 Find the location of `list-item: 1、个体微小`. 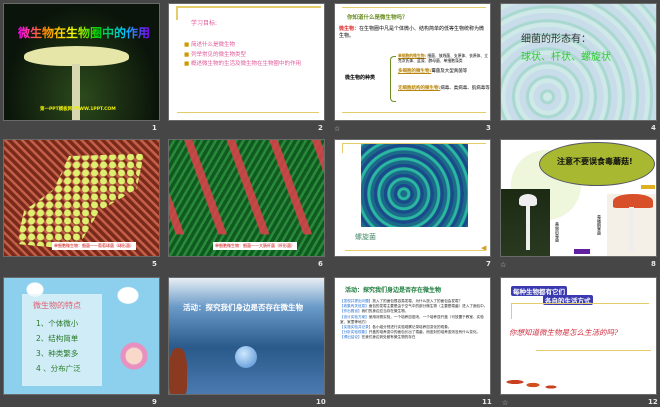

list-item: 1、个体微小 is located at coordinates (57, 323).